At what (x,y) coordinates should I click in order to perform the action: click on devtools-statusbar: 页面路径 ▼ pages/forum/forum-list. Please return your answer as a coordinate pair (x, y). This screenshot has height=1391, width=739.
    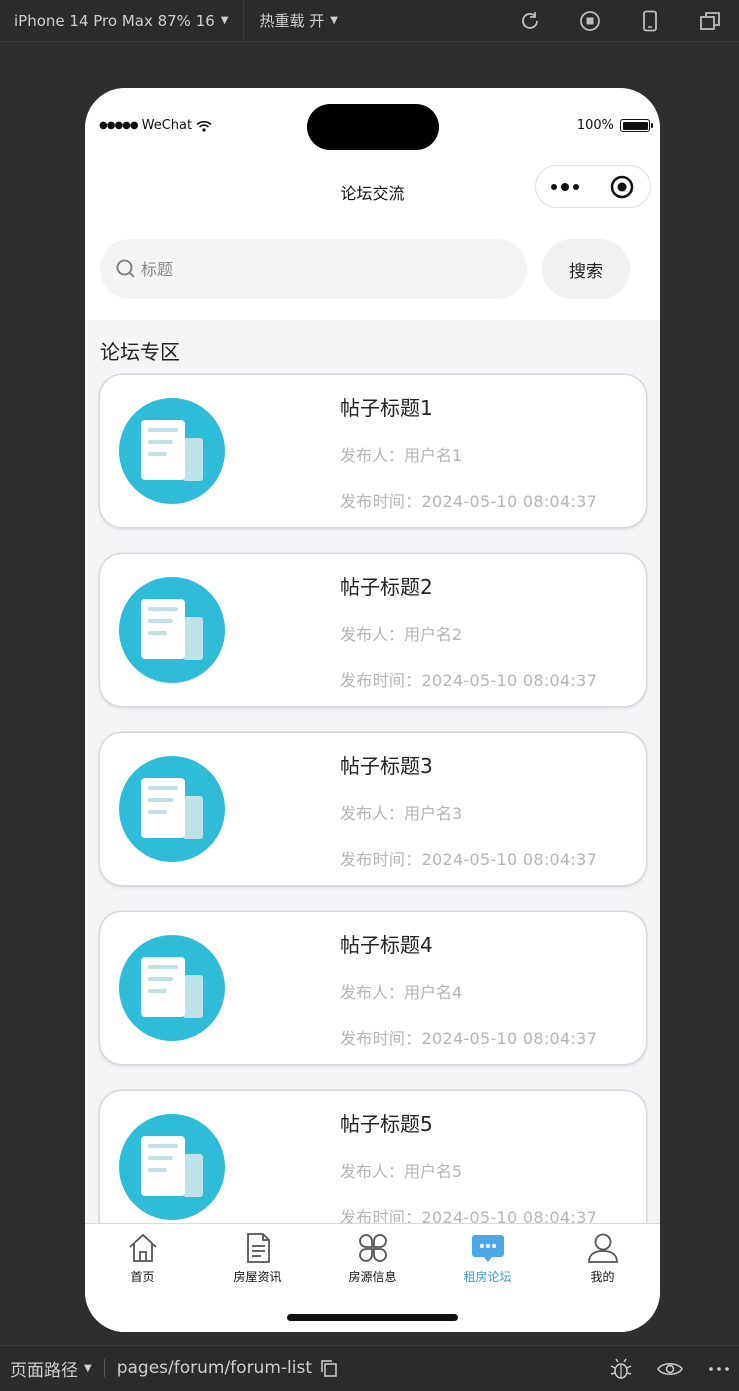
    Looking at the image, I should click on (369, 1367).